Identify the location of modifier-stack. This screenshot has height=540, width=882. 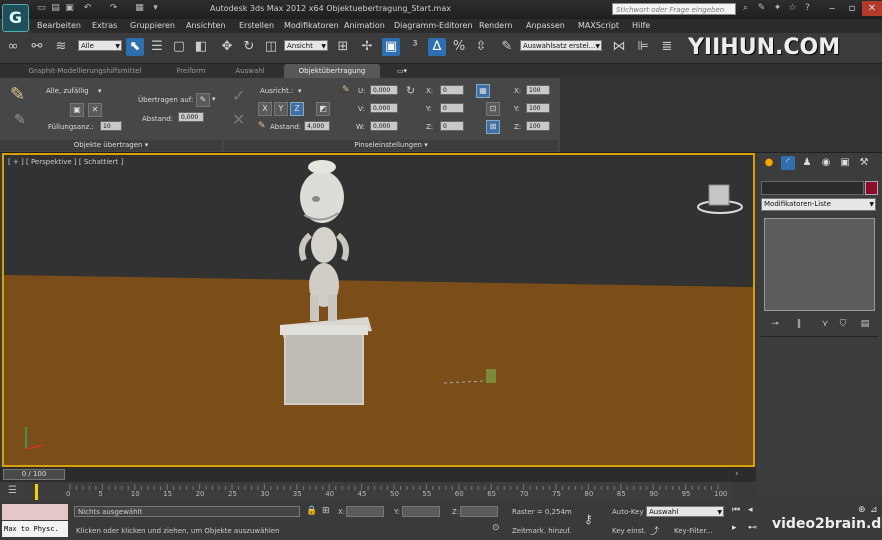
(819, 264).